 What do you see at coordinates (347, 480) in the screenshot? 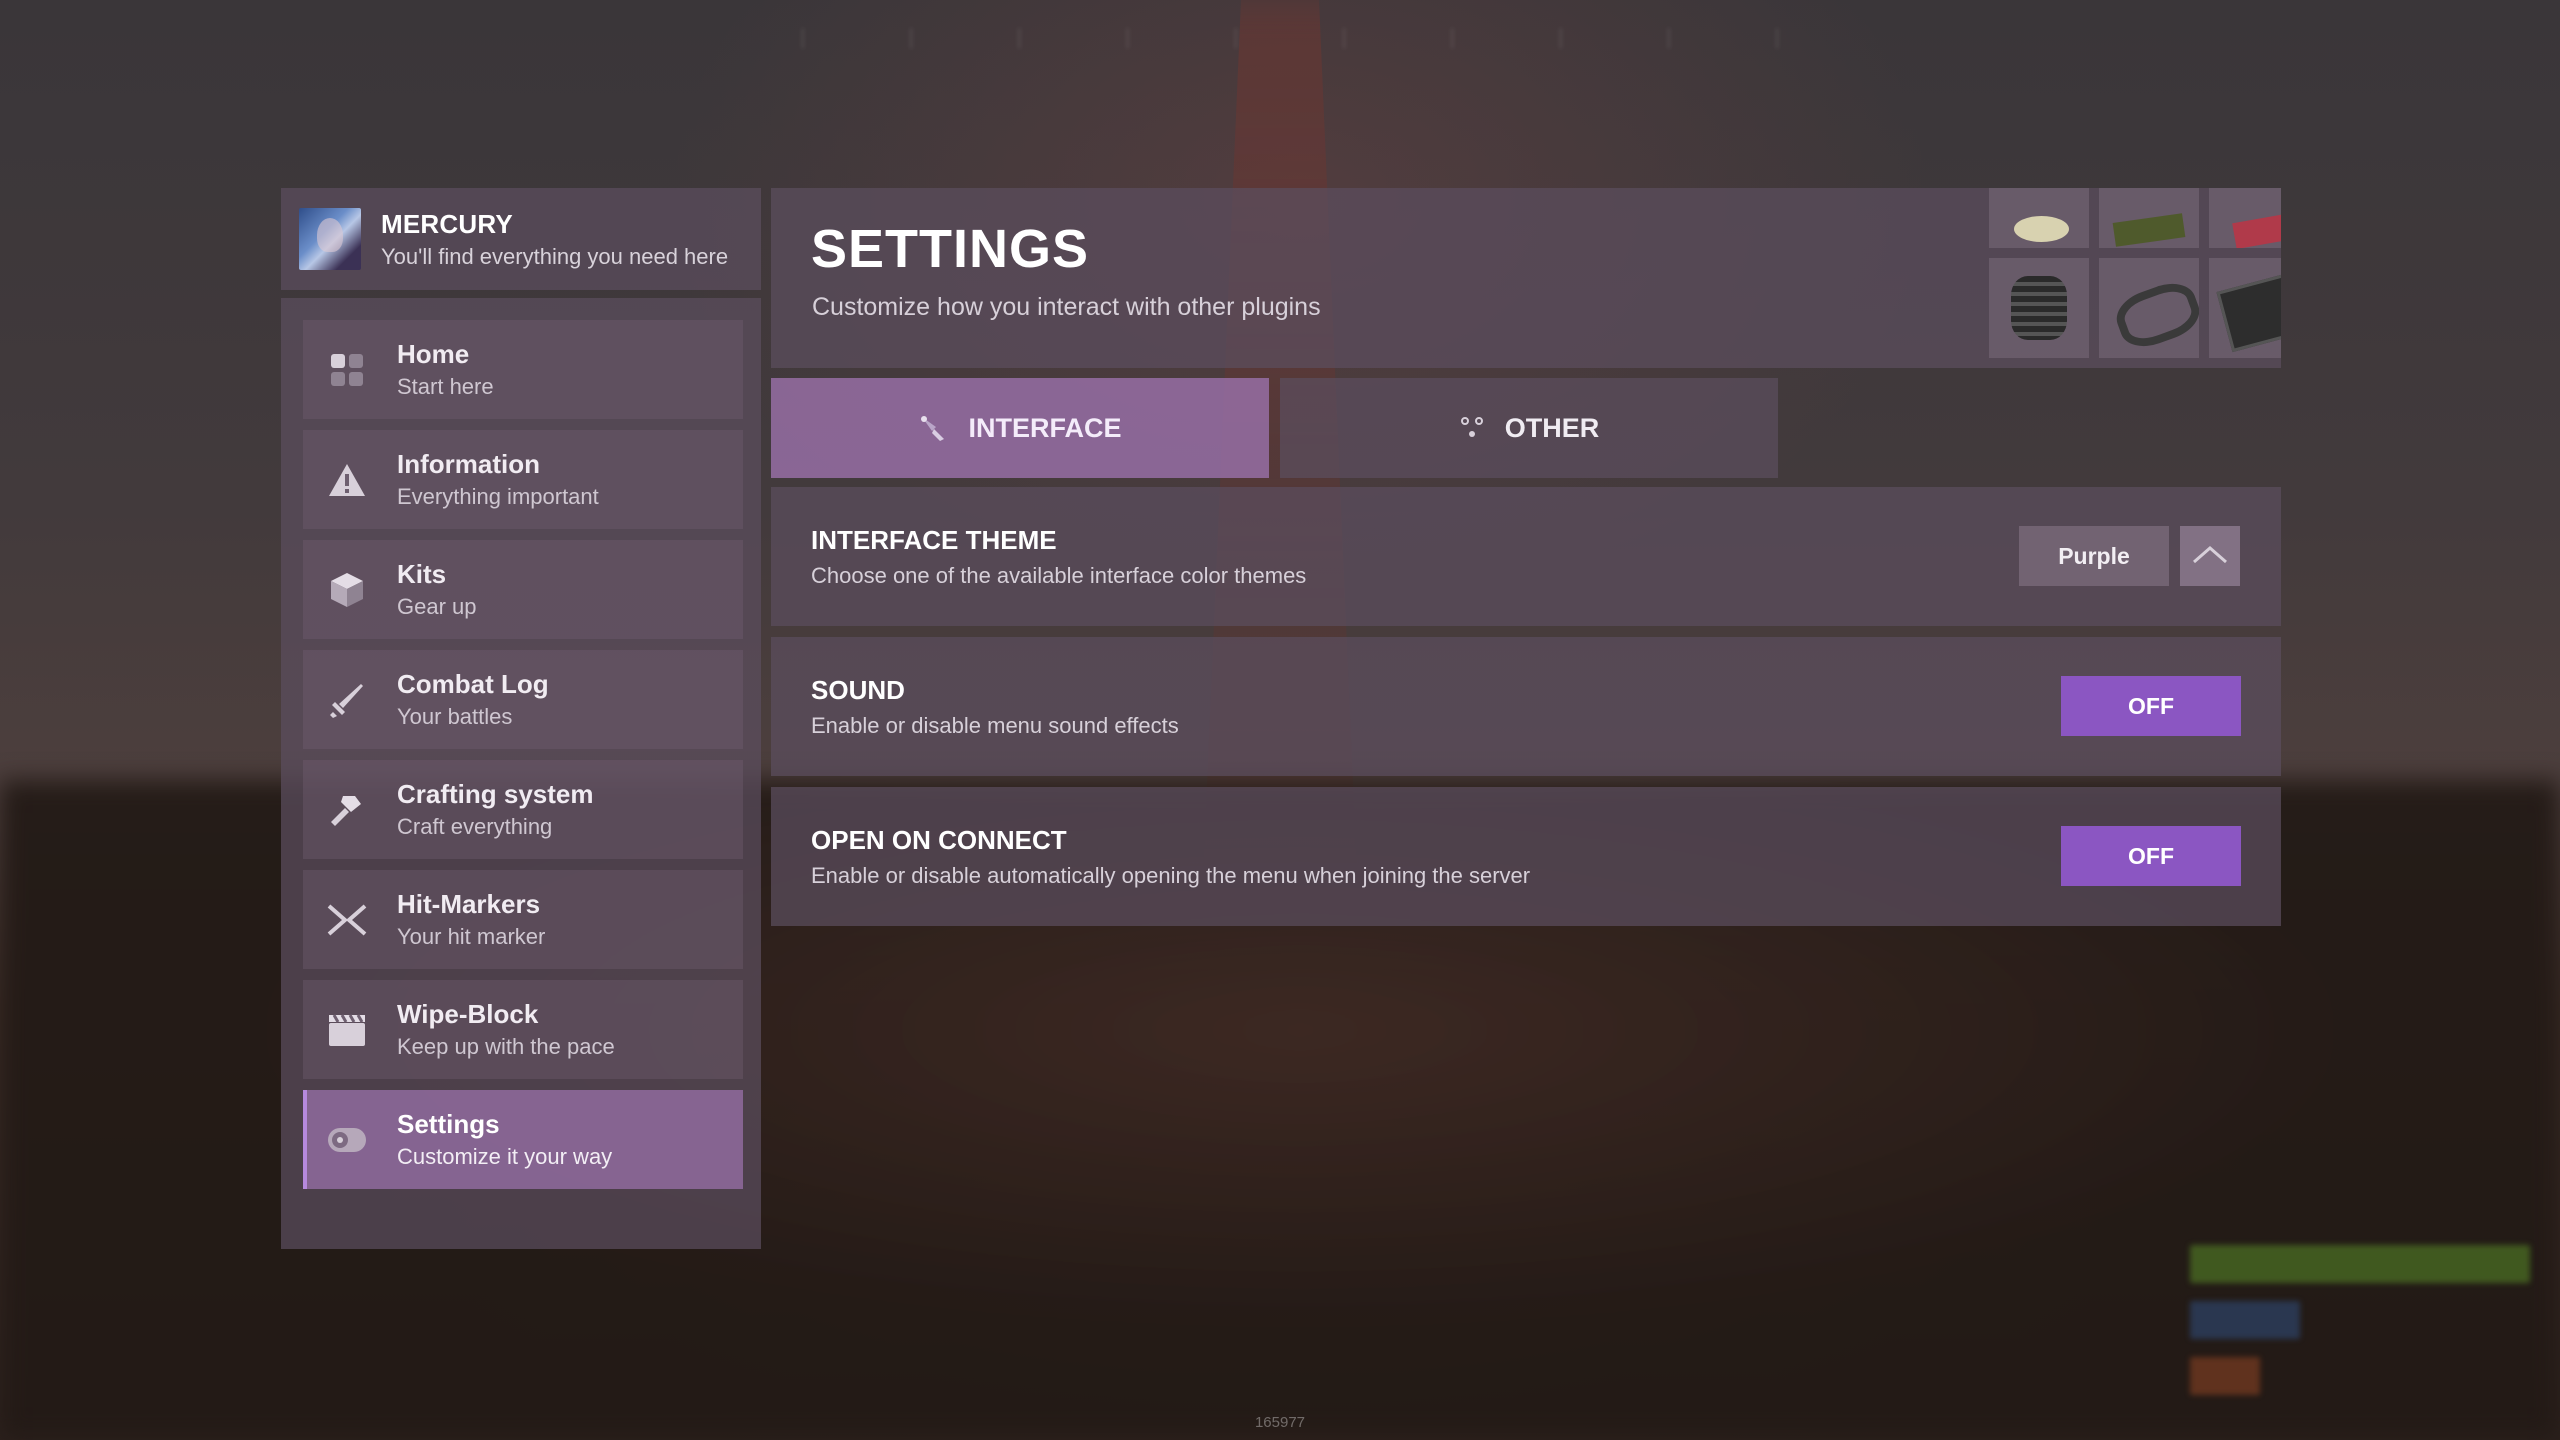
I see `warning-icon` at bounding box center [347, 480].